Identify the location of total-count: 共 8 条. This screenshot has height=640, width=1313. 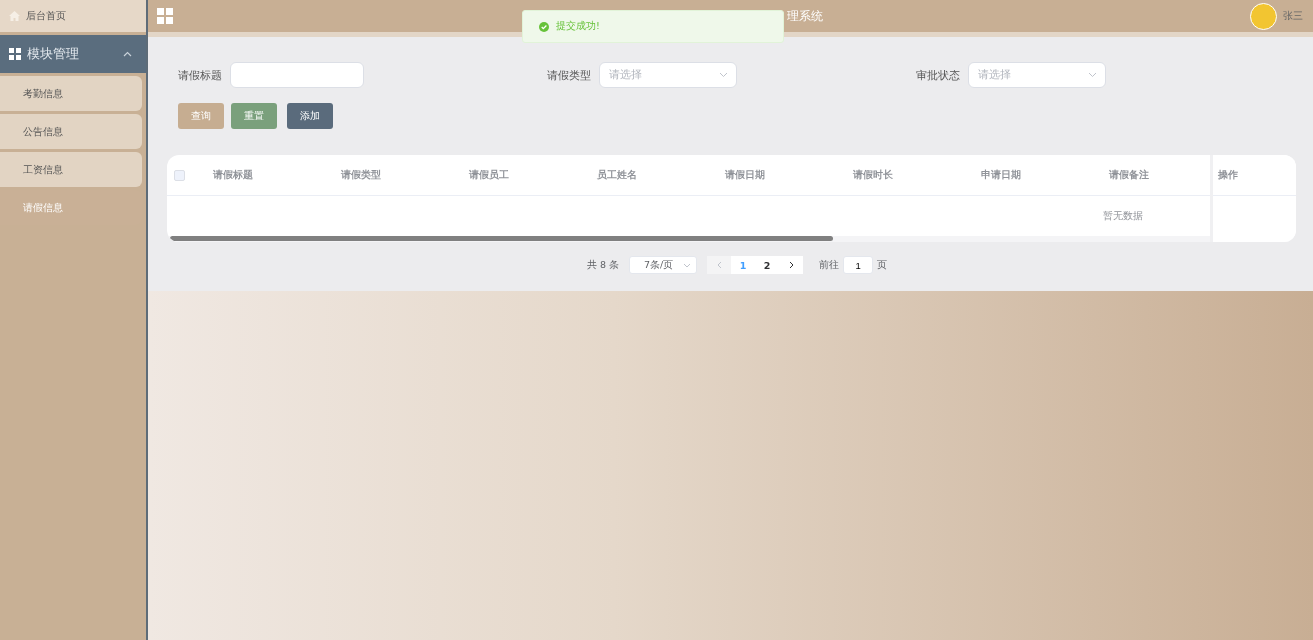
(603, 265).